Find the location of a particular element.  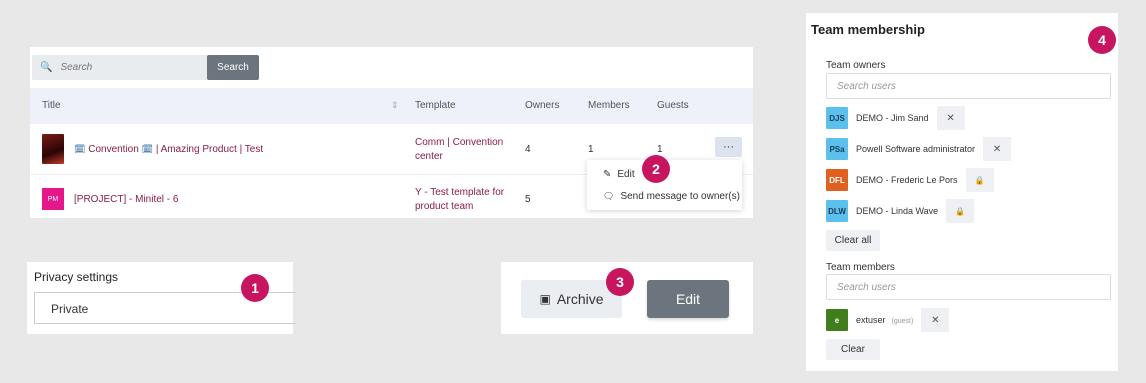

step-badge-2: 2 is located at coordinates (656, 169).